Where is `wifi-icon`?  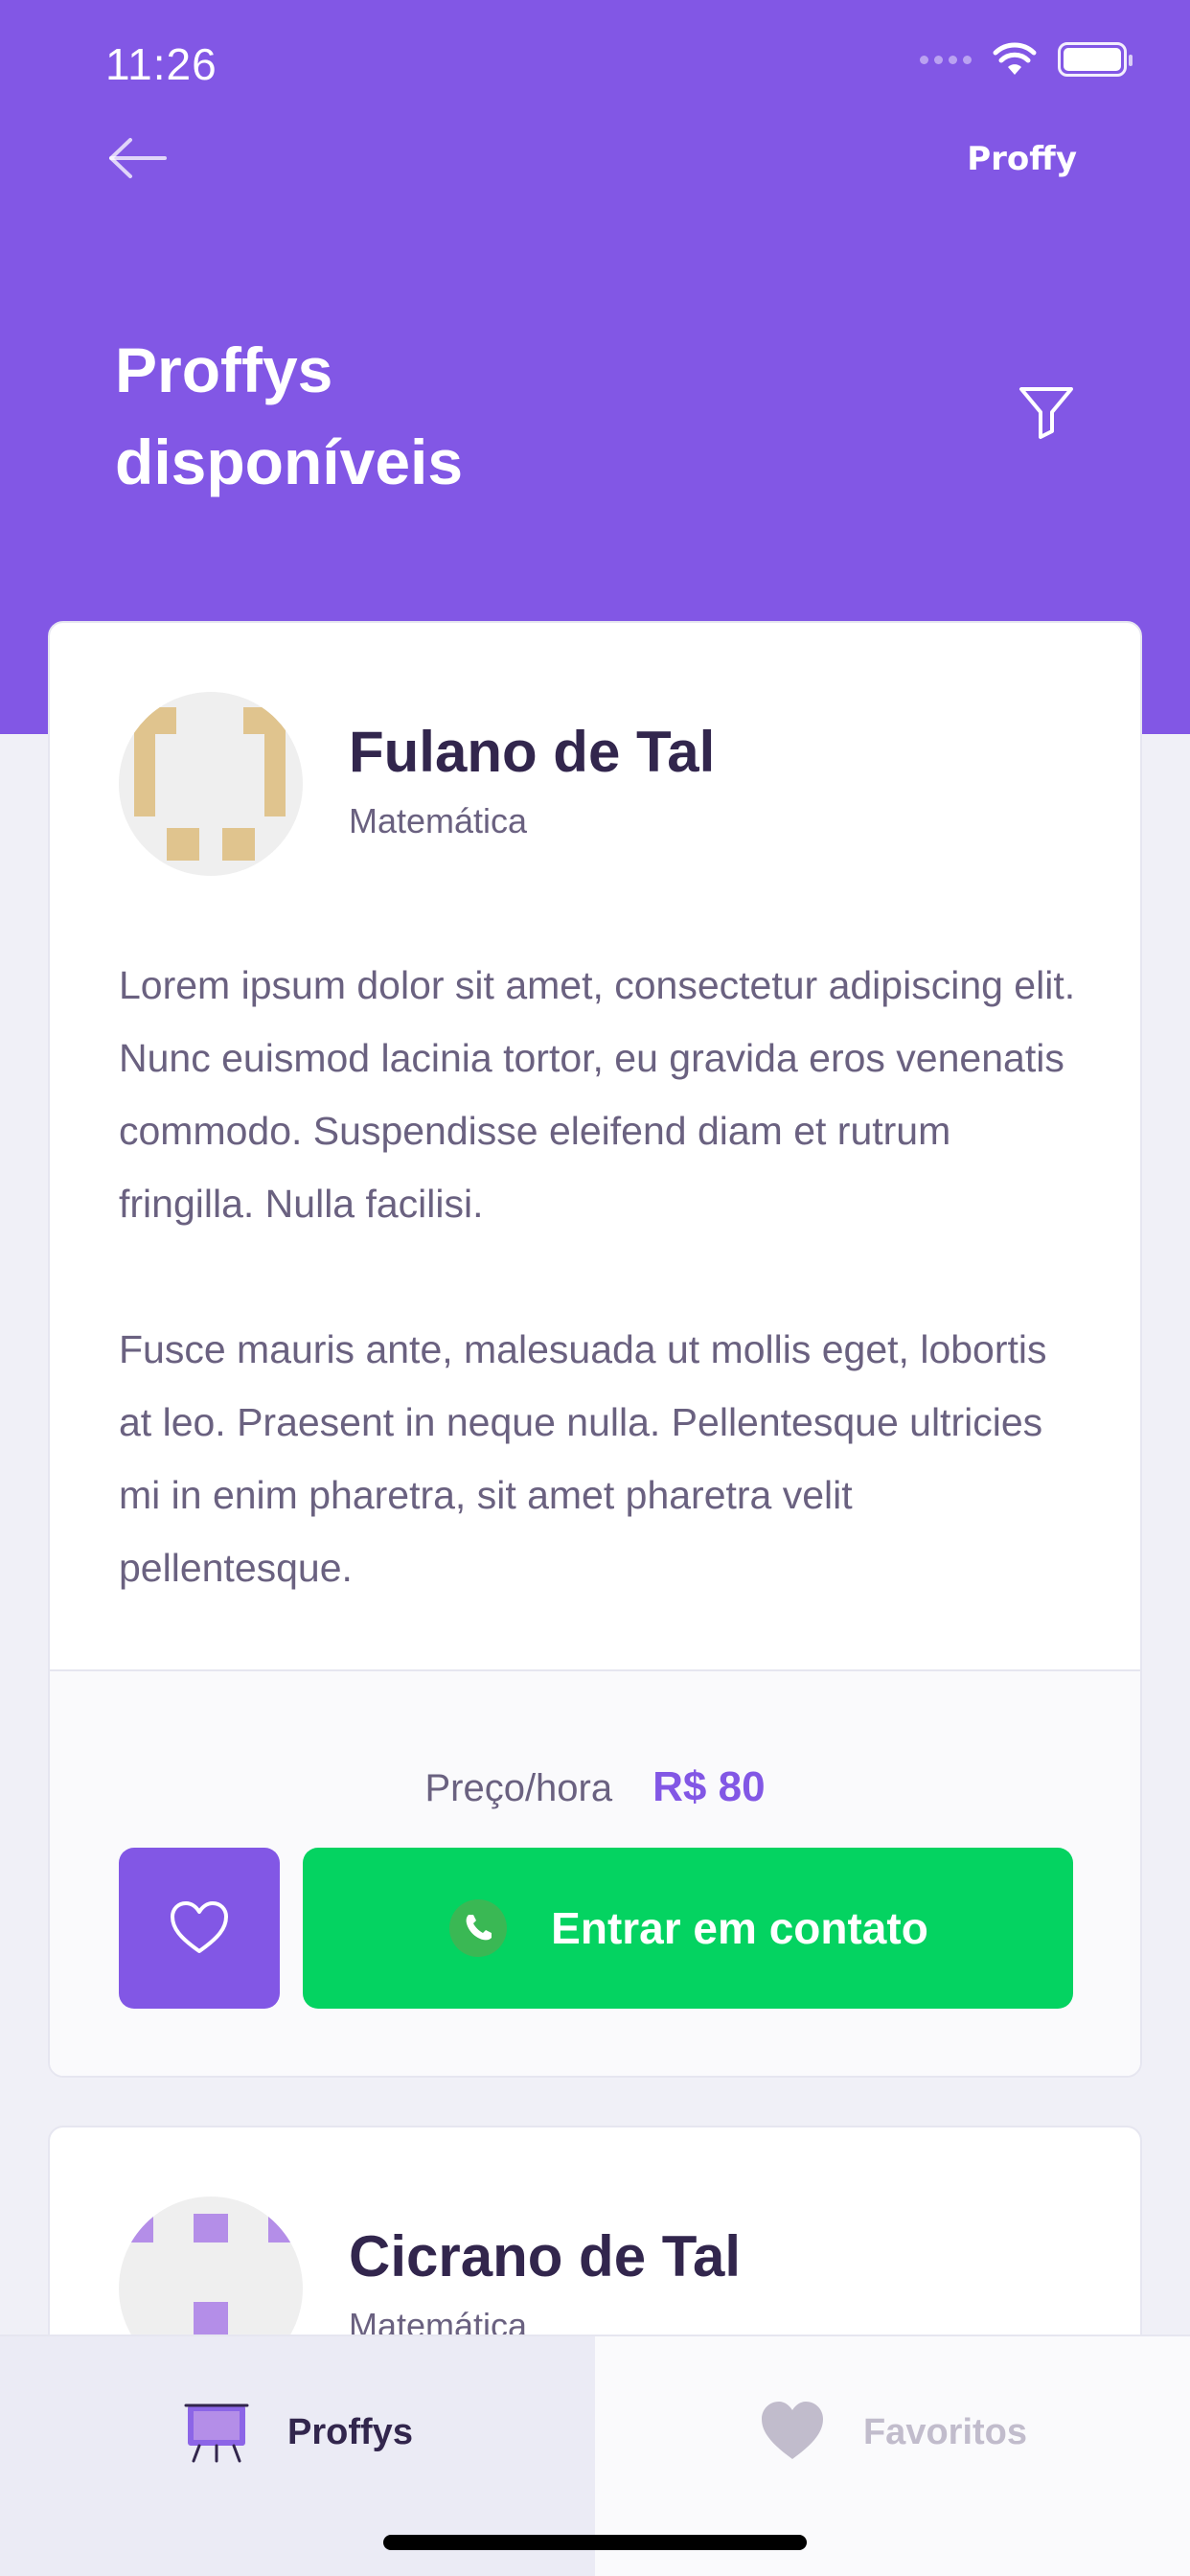 wifi-icon is located at coordinates (1015, 58).